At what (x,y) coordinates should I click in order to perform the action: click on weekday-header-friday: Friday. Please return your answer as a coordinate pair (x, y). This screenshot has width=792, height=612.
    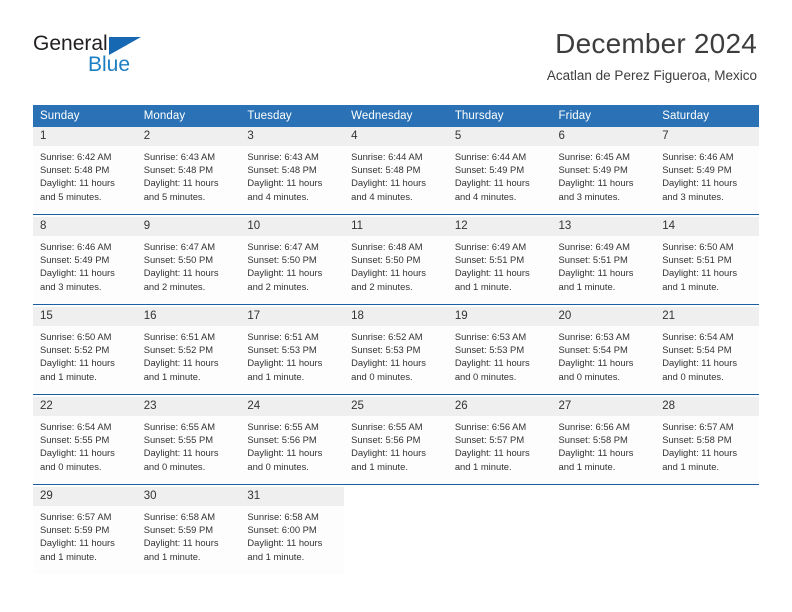
    Looking at the image, I should click on (603, 116).